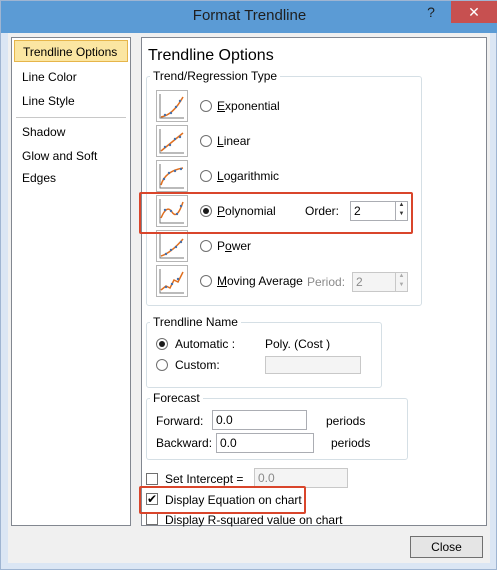  What do you see at coordinates (172, 281) in the screenshot?
I see `moving-average-trend-icon` at bounding box center [172, 281].